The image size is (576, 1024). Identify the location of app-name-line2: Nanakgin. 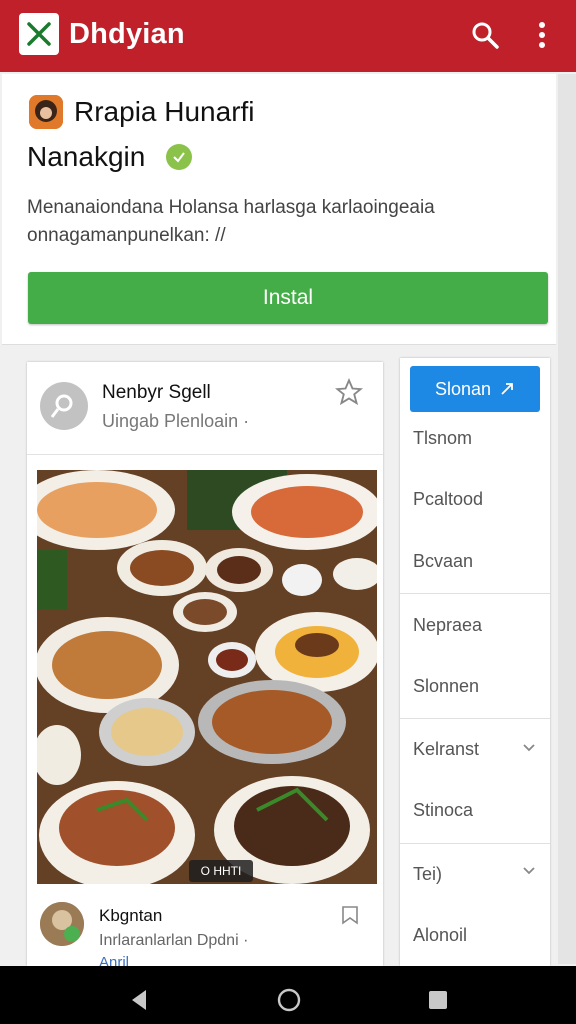
(86, 156).